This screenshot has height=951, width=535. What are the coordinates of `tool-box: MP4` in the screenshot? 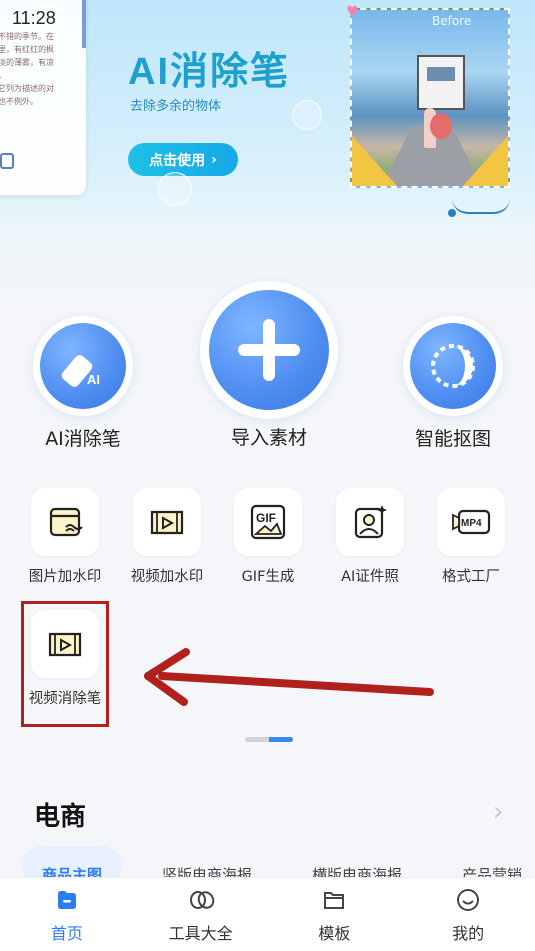 It's located at (471, 522).